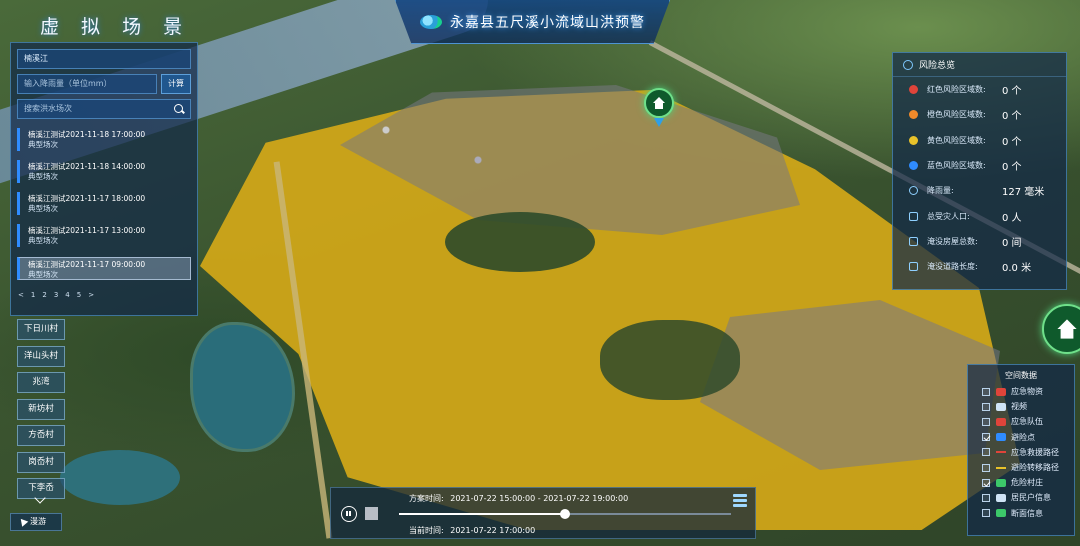 This screenshot has width=1080, height=546. I want to click on village-button: 洋山头村, so click(41, 356).